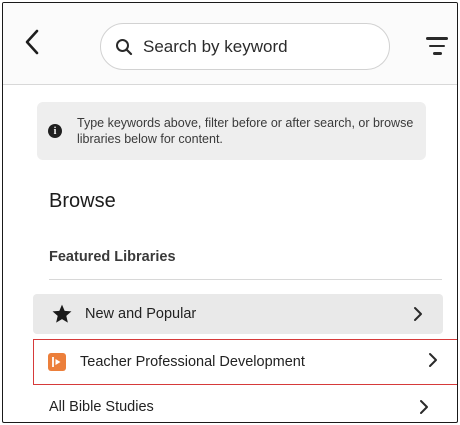 The height and width of the screenshot is (425, 460). What do you see at coordinates (238, 314) in the screenshot?
I see `library-item-new-and-popular: New and Popular` at bounding box center [238, 314].